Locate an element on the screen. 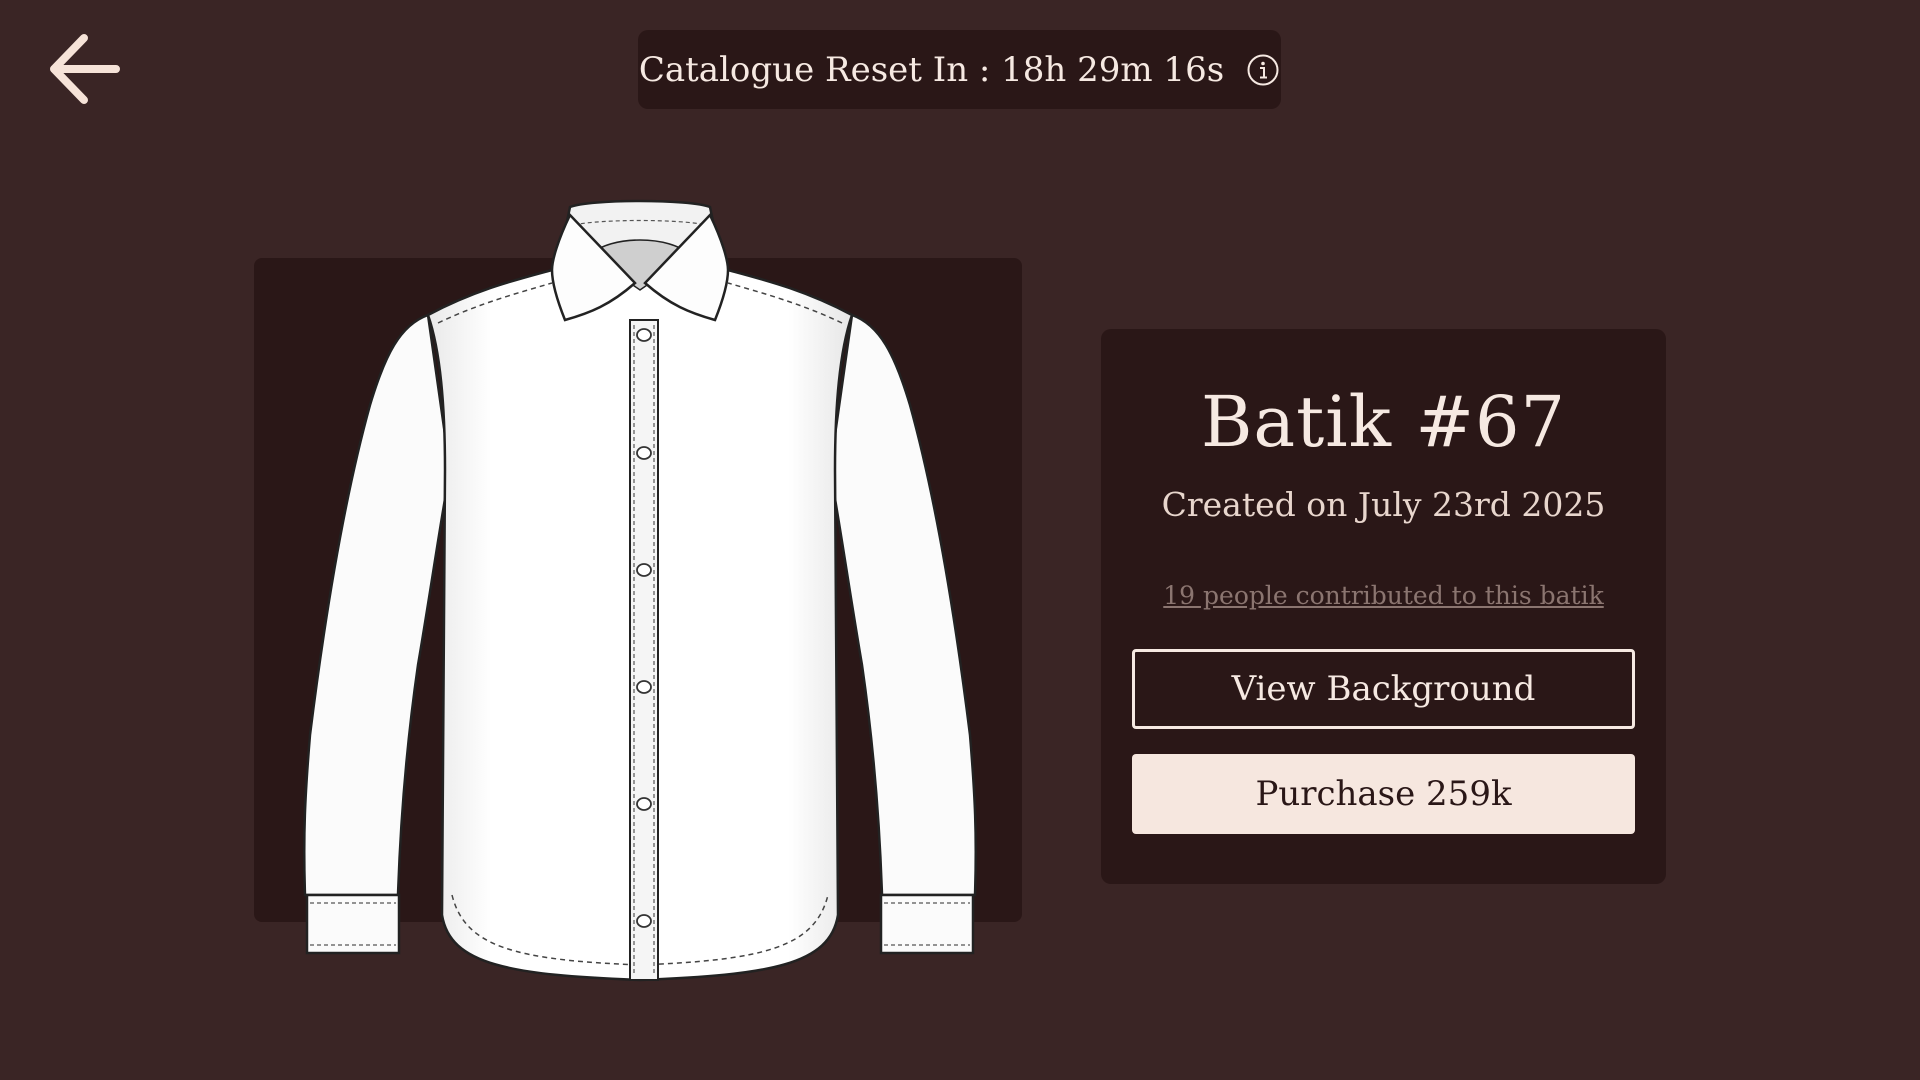  info-icon is located at coordinates (1263, 70).